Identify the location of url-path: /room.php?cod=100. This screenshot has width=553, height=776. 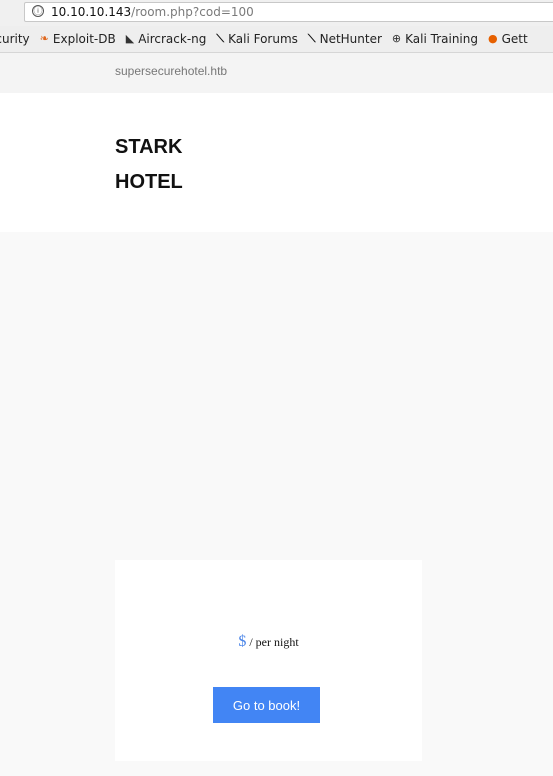
(192, 12).